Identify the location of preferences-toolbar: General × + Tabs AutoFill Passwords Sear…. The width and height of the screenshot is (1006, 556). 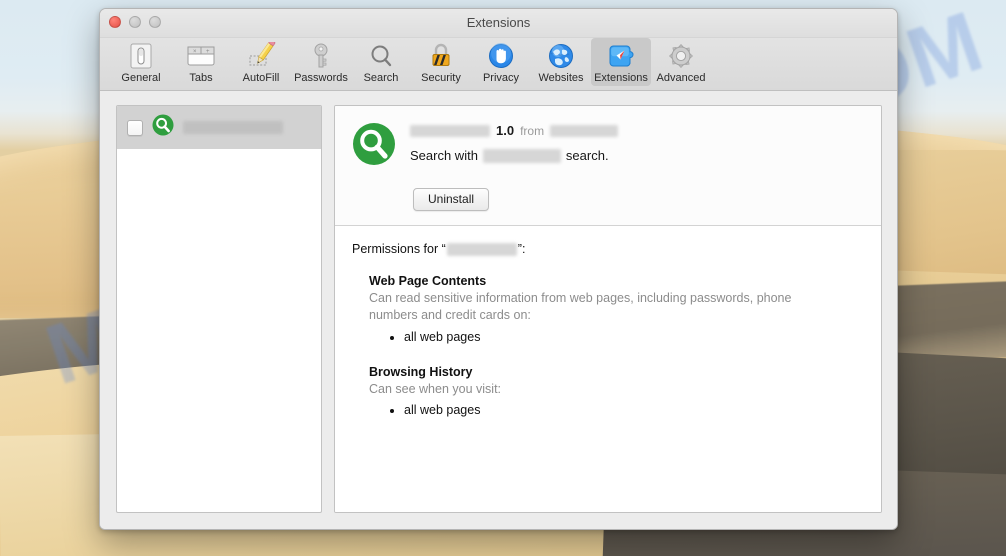
(498, 64).